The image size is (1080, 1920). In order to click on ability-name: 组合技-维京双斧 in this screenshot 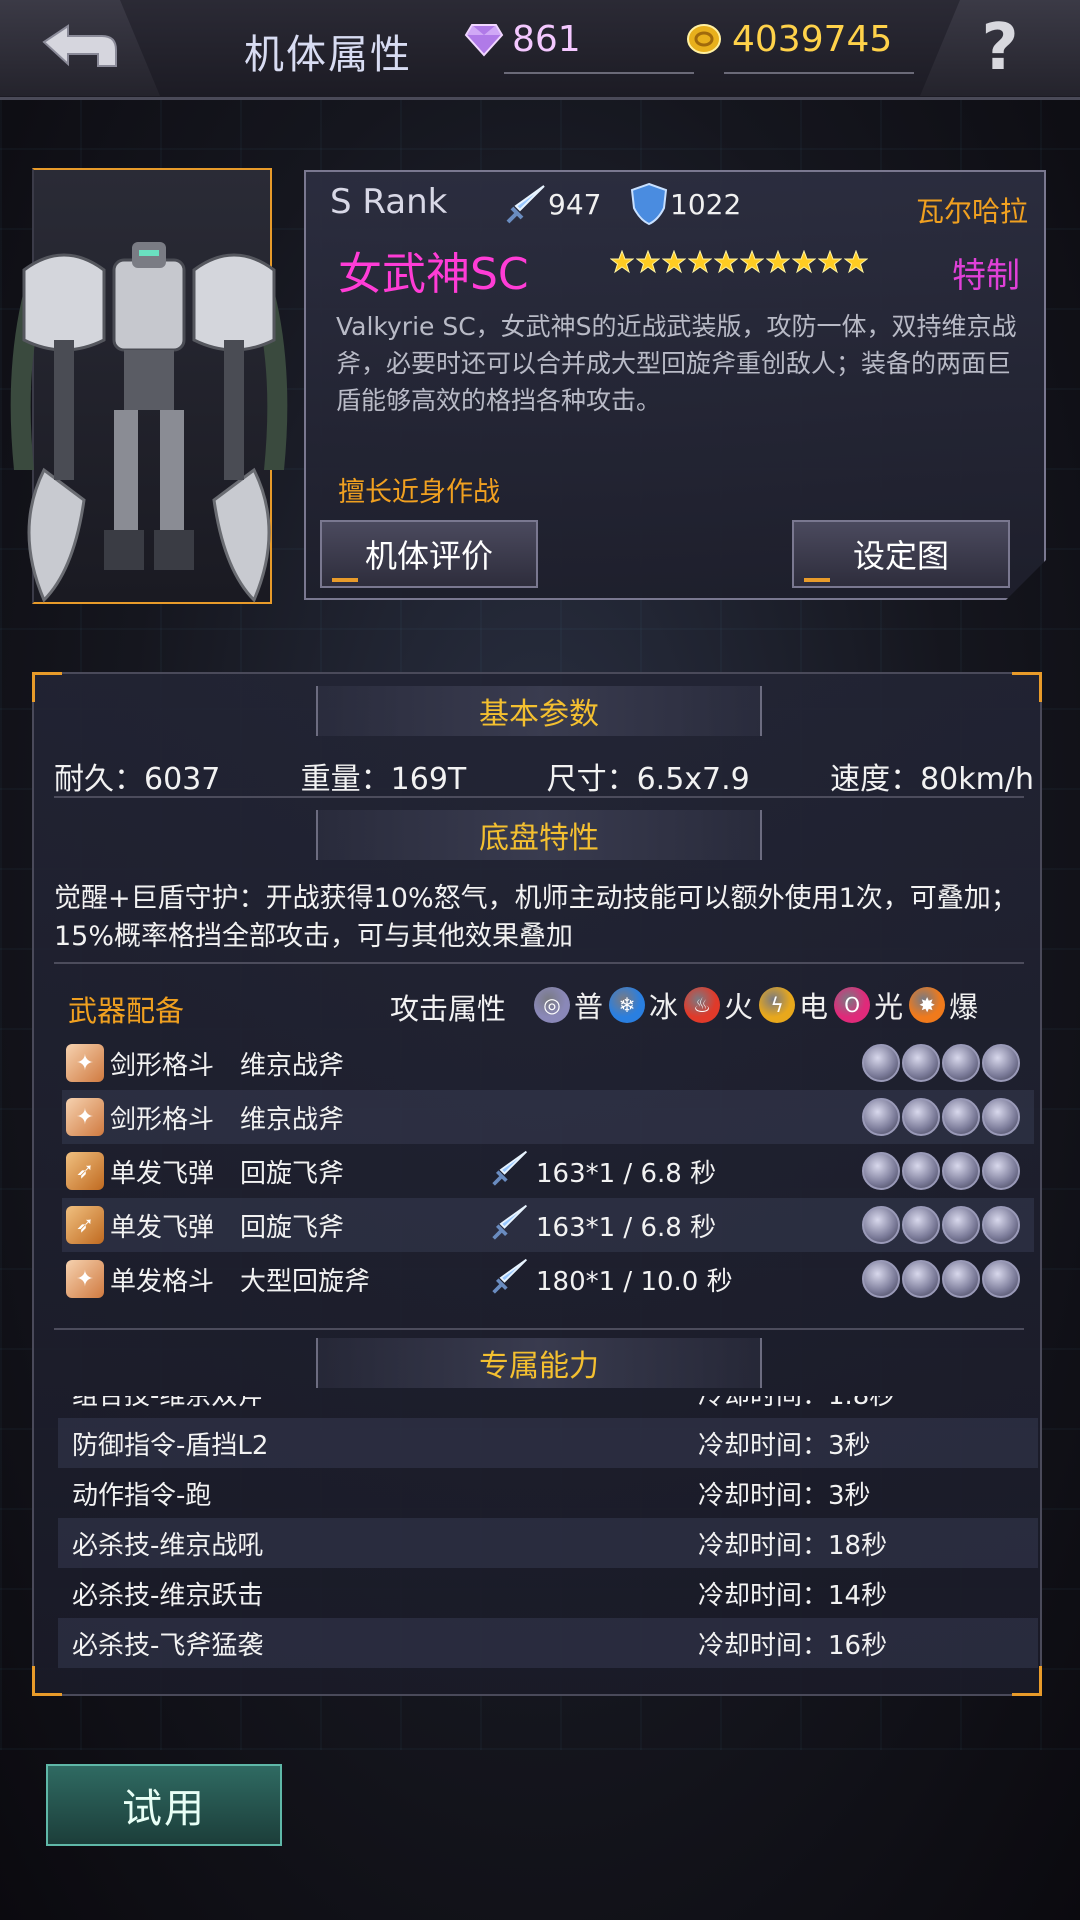, I will do `click(167, 1404)`.